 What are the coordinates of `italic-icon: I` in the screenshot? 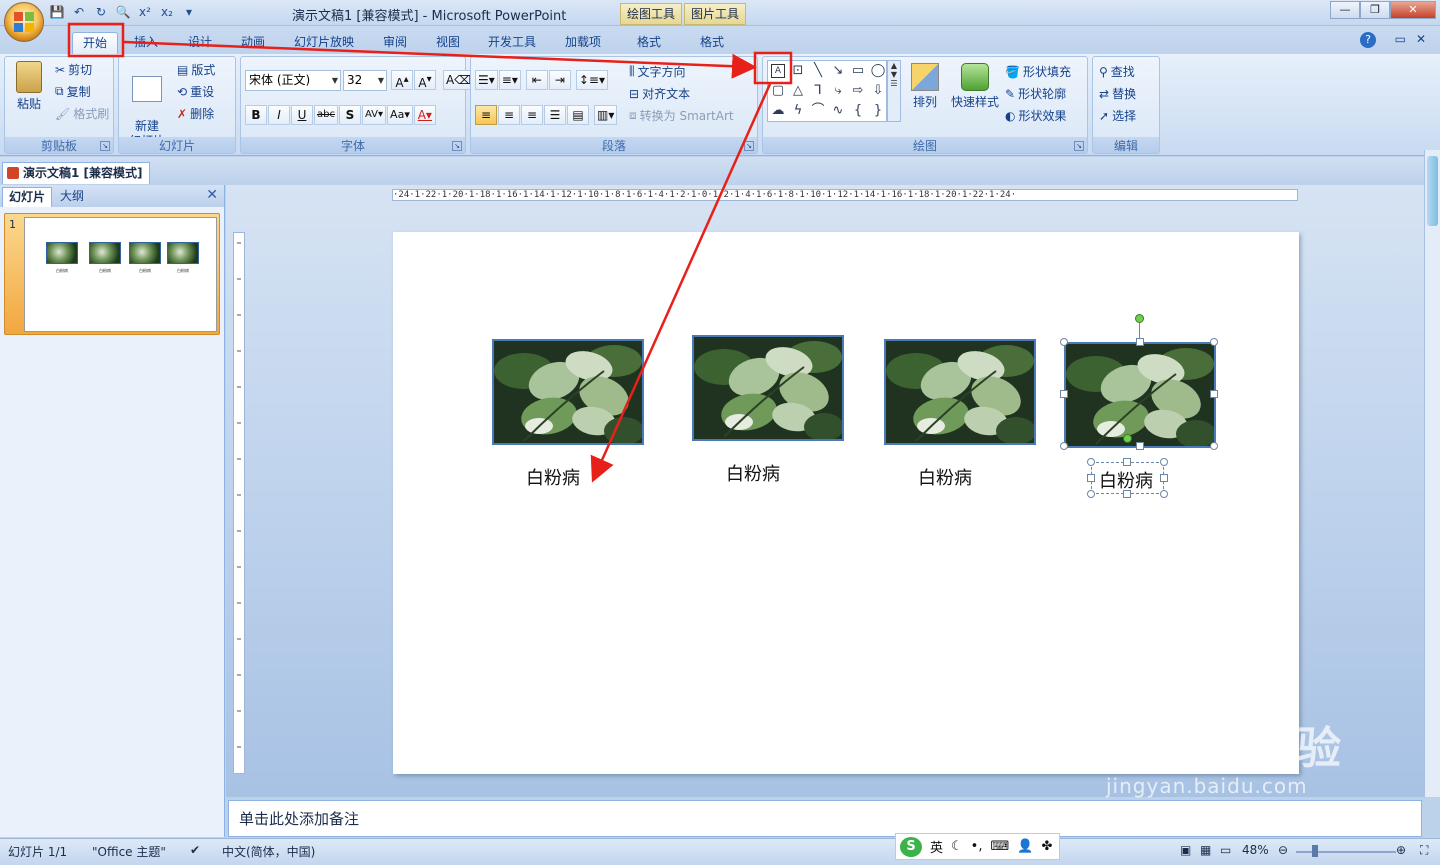 It's located at (279, 115).